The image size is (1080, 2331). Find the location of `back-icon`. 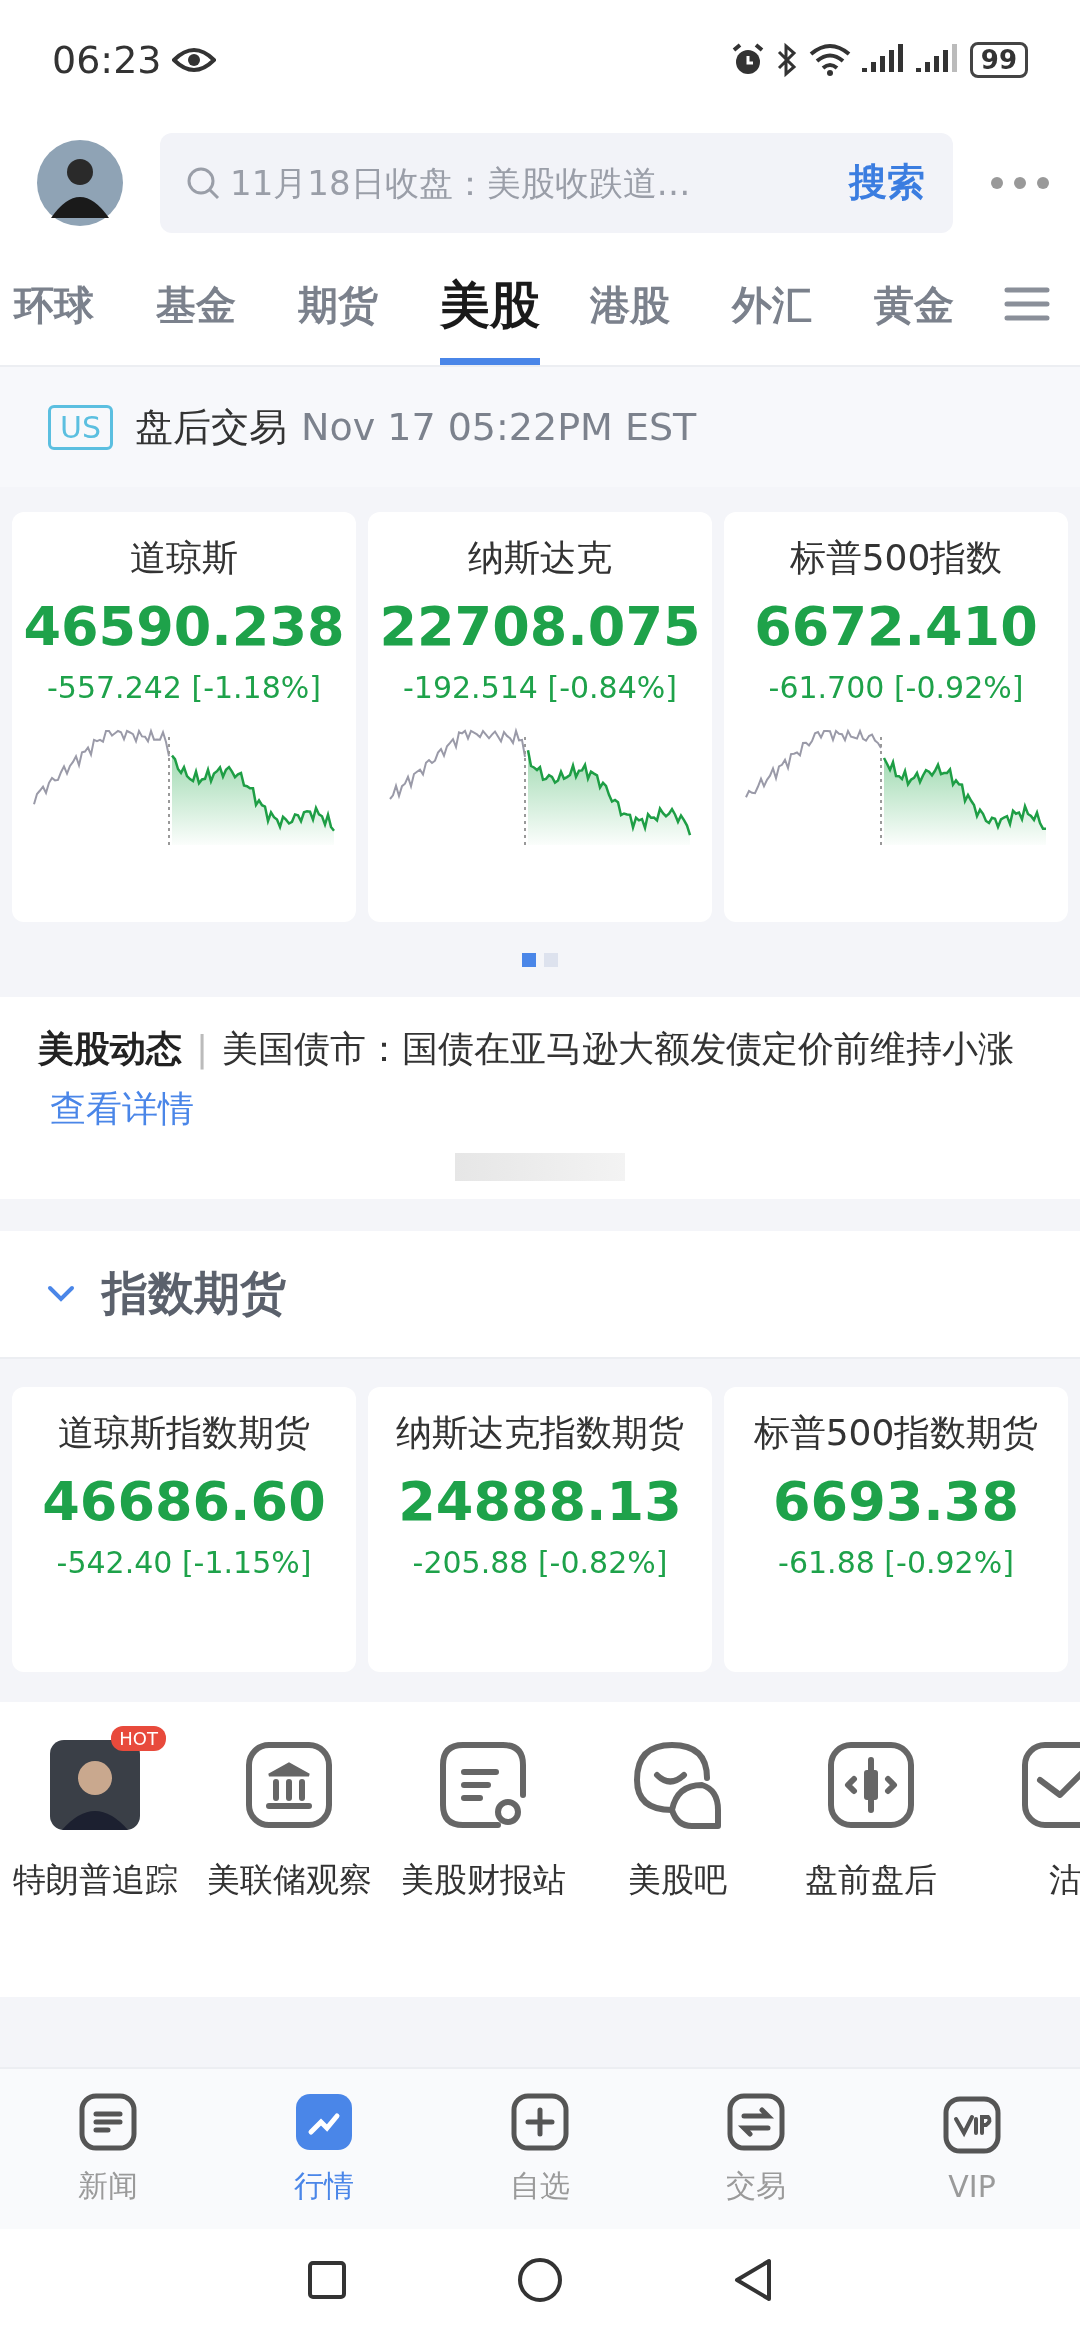

back-icon is located at coordinates (753, 2280).